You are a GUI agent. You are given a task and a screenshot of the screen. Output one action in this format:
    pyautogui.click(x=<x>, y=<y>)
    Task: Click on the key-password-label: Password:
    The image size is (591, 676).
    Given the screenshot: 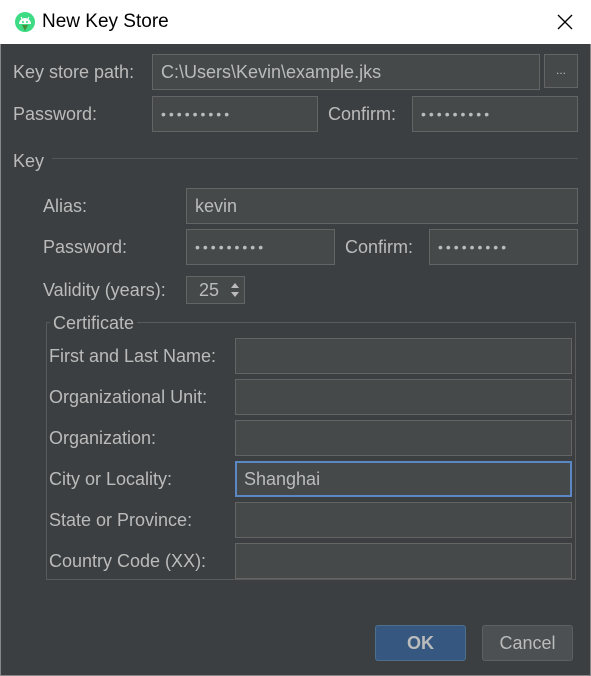 What is the action you would take?
    pyautogui.click(x=85, y=247)
    